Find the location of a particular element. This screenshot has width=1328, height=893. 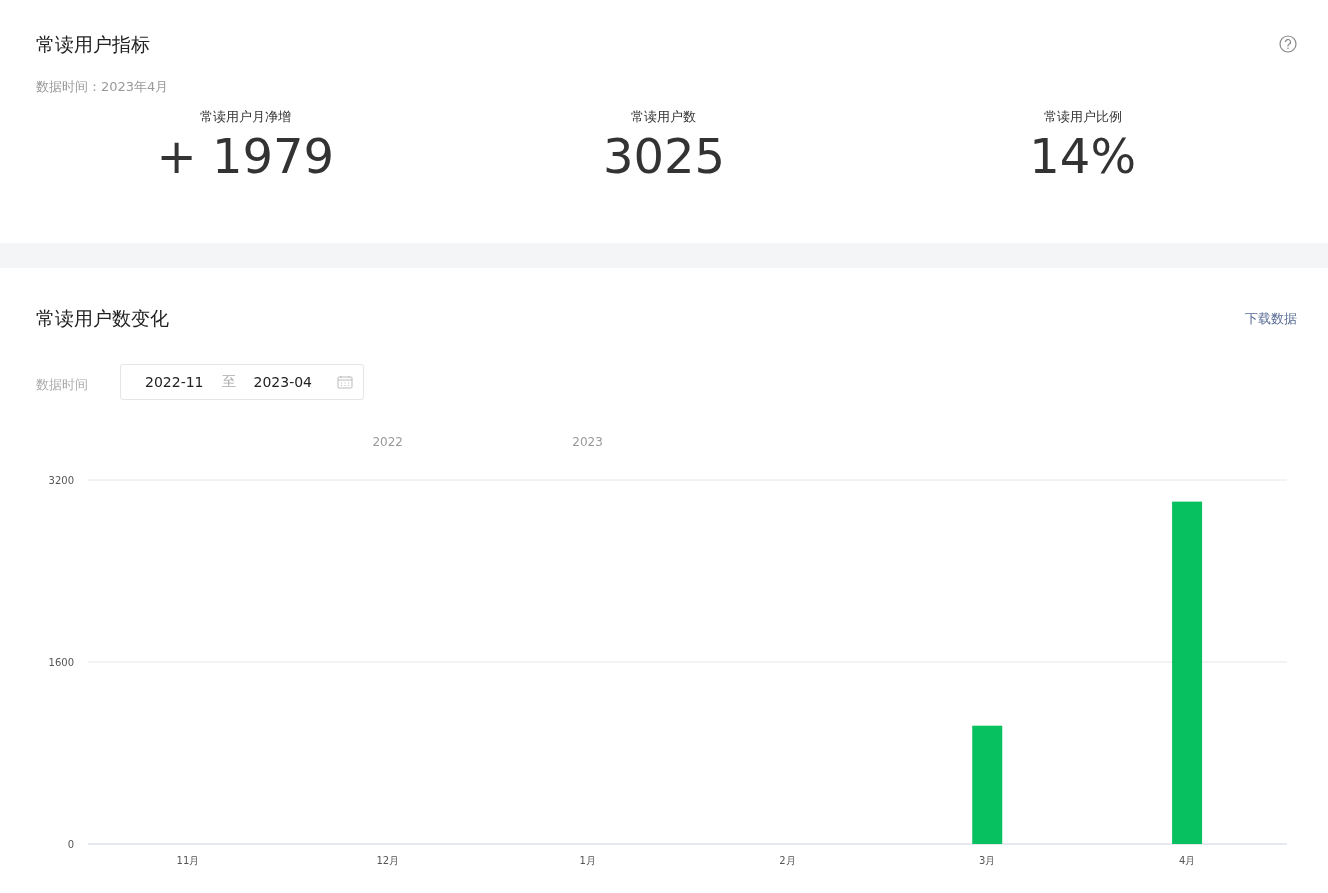

x-tick-label: 4月 is located at coordinates (1187, 860).